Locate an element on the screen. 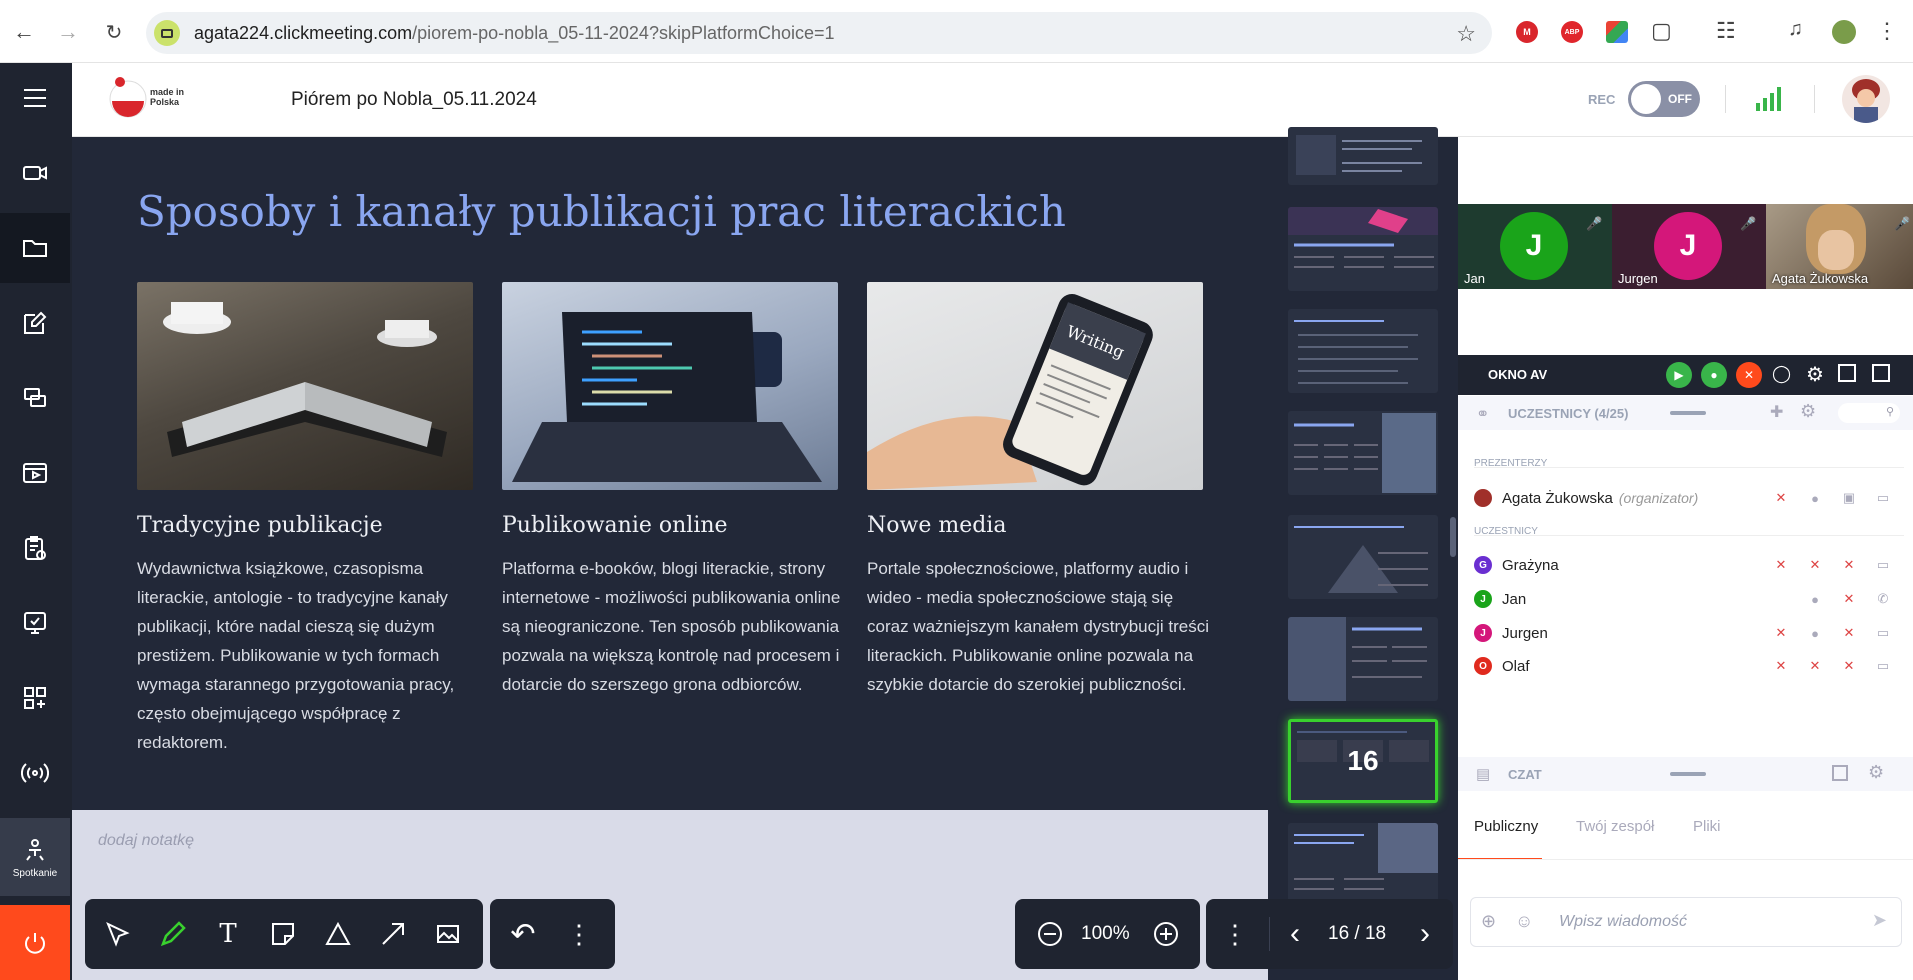 Image resolution: width=1913 pixels, height=980 pixels. zoom-in-icon is located at coordinates (1166, 934).